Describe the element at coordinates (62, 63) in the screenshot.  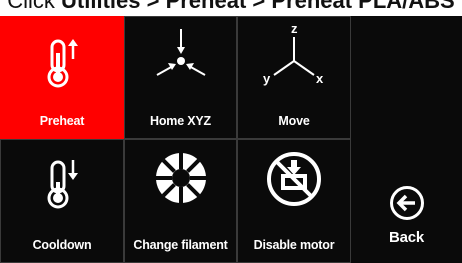
I see `thermometer-up-icon` at that location.